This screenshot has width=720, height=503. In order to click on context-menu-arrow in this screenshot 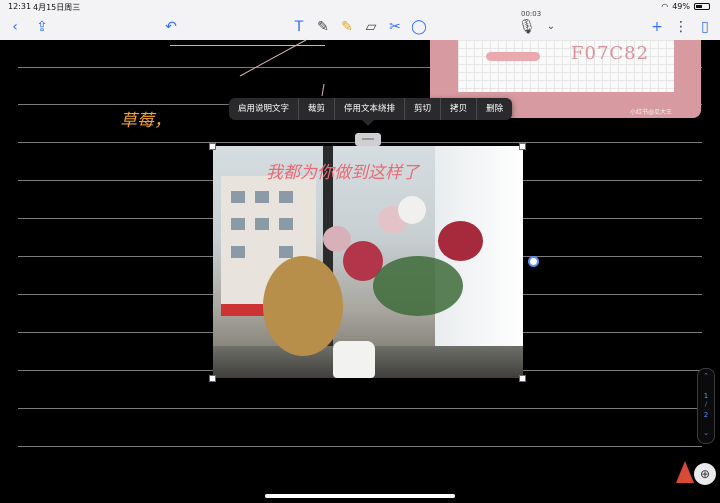, I will do `click(368, 123)`.